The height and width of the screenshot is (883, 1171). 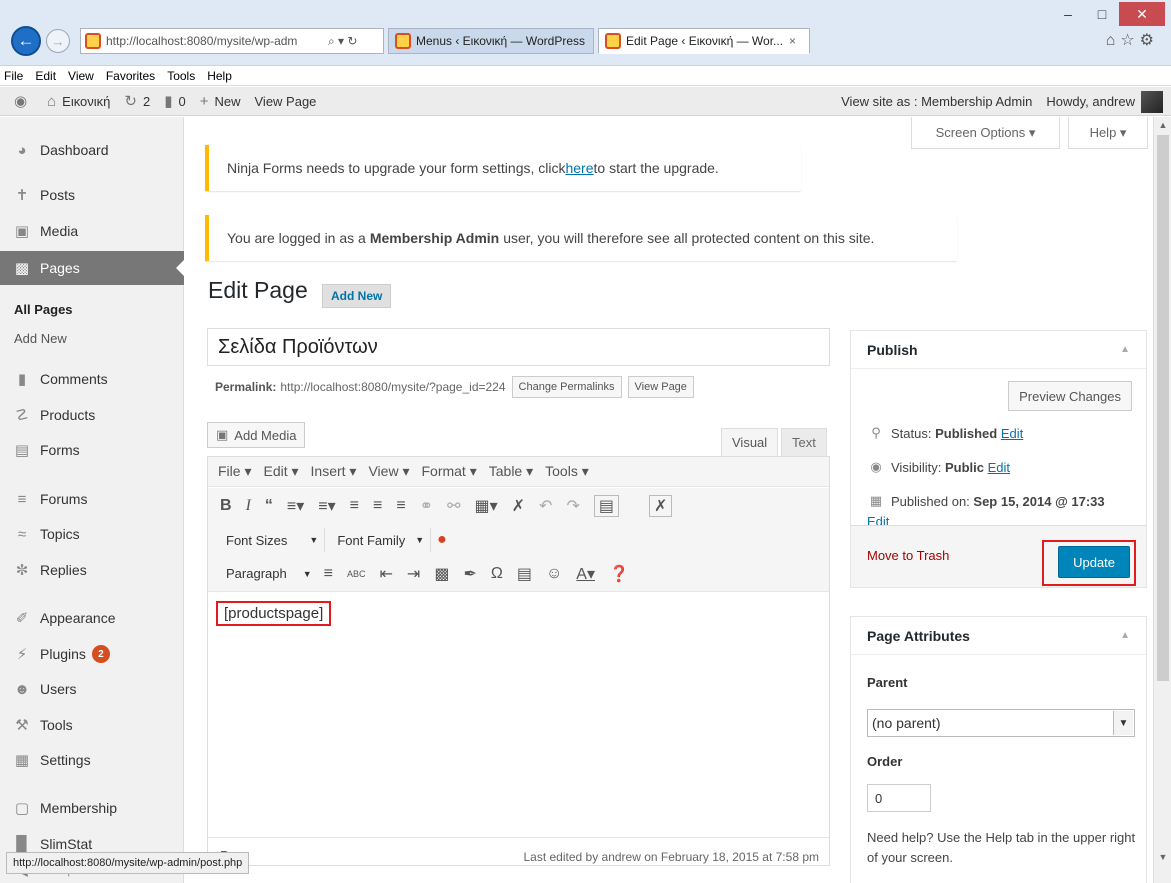 What do you see at coordinates (1068, 14) in the screenshot?
I see `minimize-icon: –` at bounding box center [1068, 14].